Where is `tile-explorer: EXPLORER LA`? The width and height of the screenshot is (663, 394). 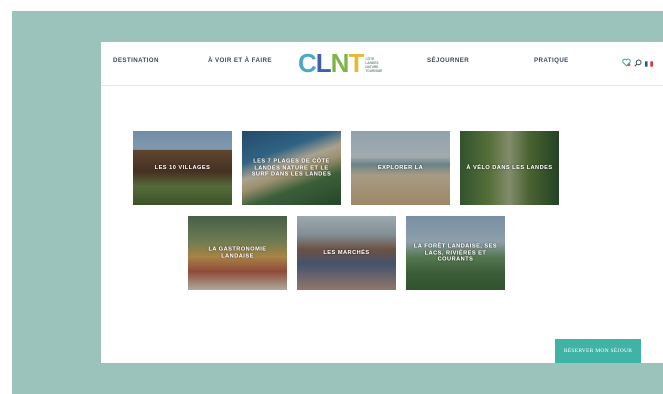 tile-explorer: EXPLORER LA is located at coordinates (400, 168).